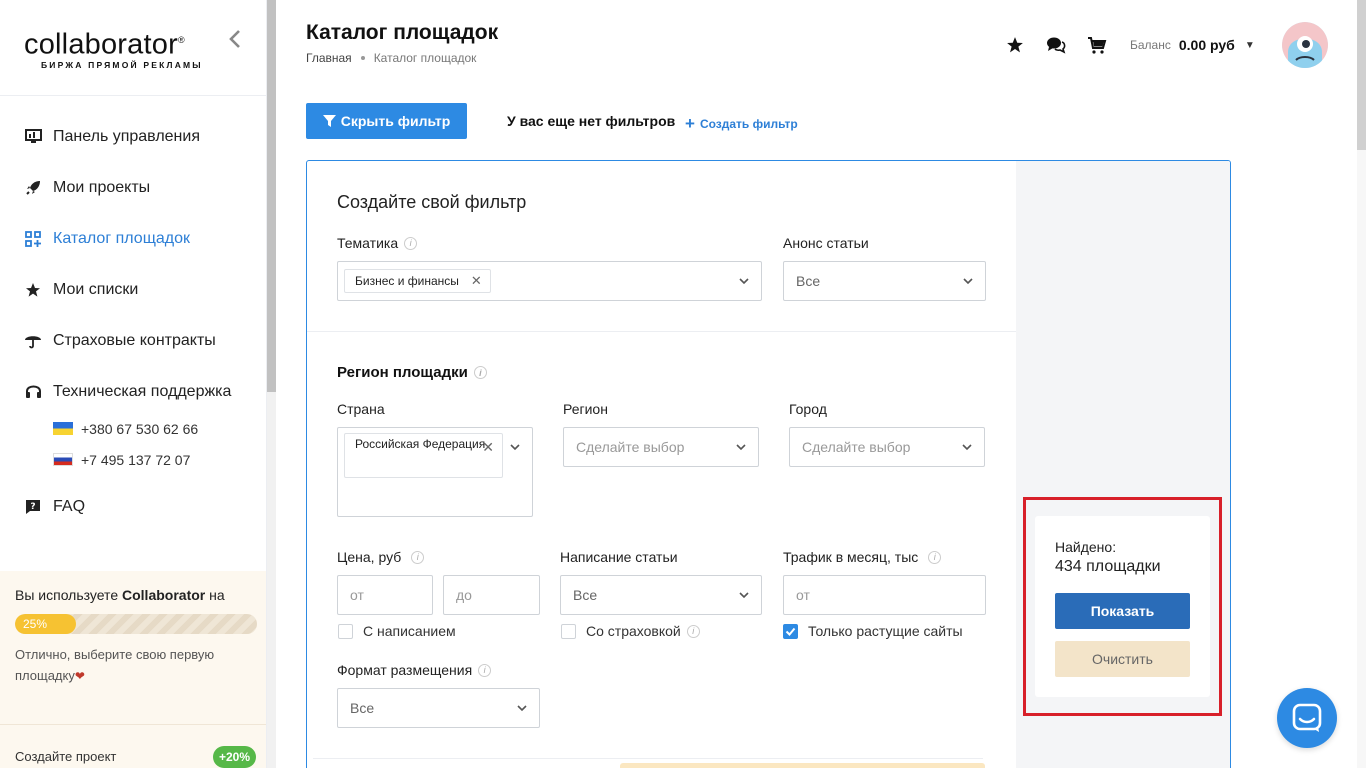 The height and width of the screenshot is (768, 1366). I want to click on usage-title: Вы используете Collaborator на, so click(133, 595).